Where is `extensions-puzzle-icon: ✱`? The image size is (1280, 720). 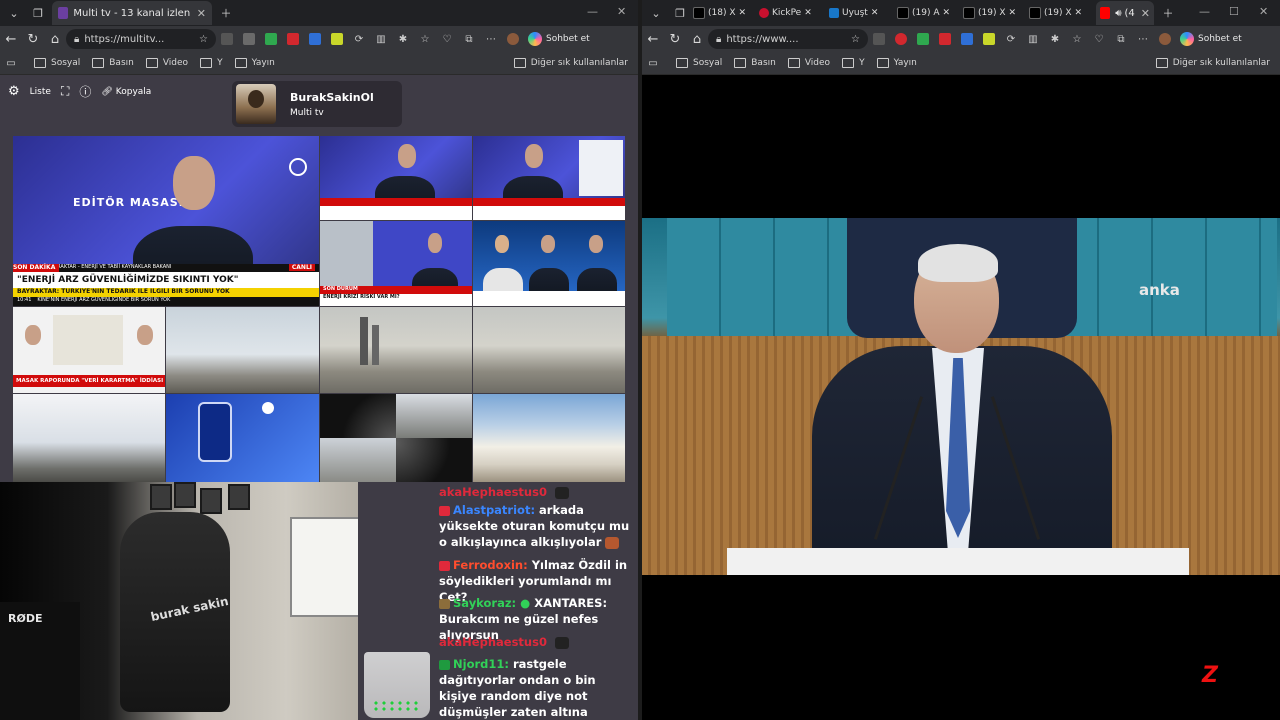 extensions-puzzle-icon: ✱ is located at coordinates (1055, 39).